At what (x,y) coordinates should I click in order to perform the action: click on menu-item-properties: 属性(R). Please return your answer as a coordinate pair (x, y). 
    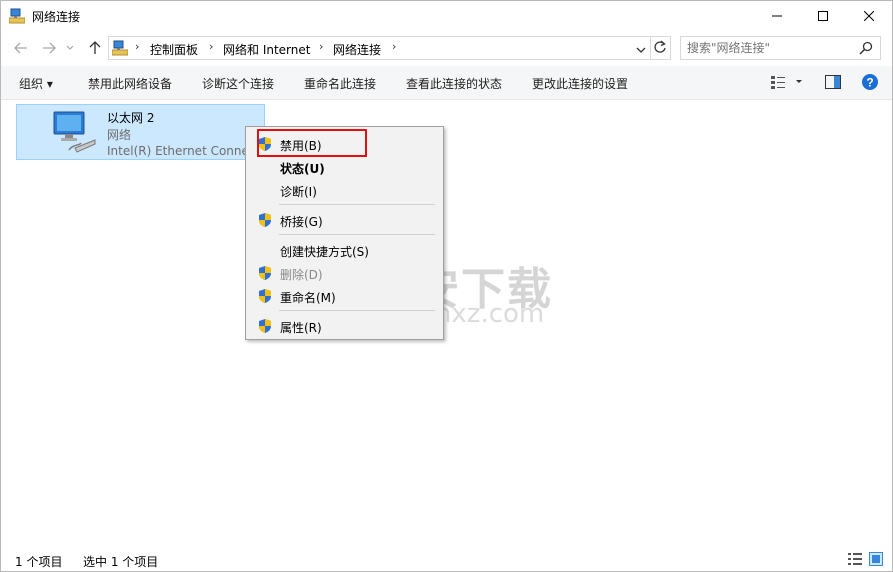
    Looking at the image, I should click on (344, 326).